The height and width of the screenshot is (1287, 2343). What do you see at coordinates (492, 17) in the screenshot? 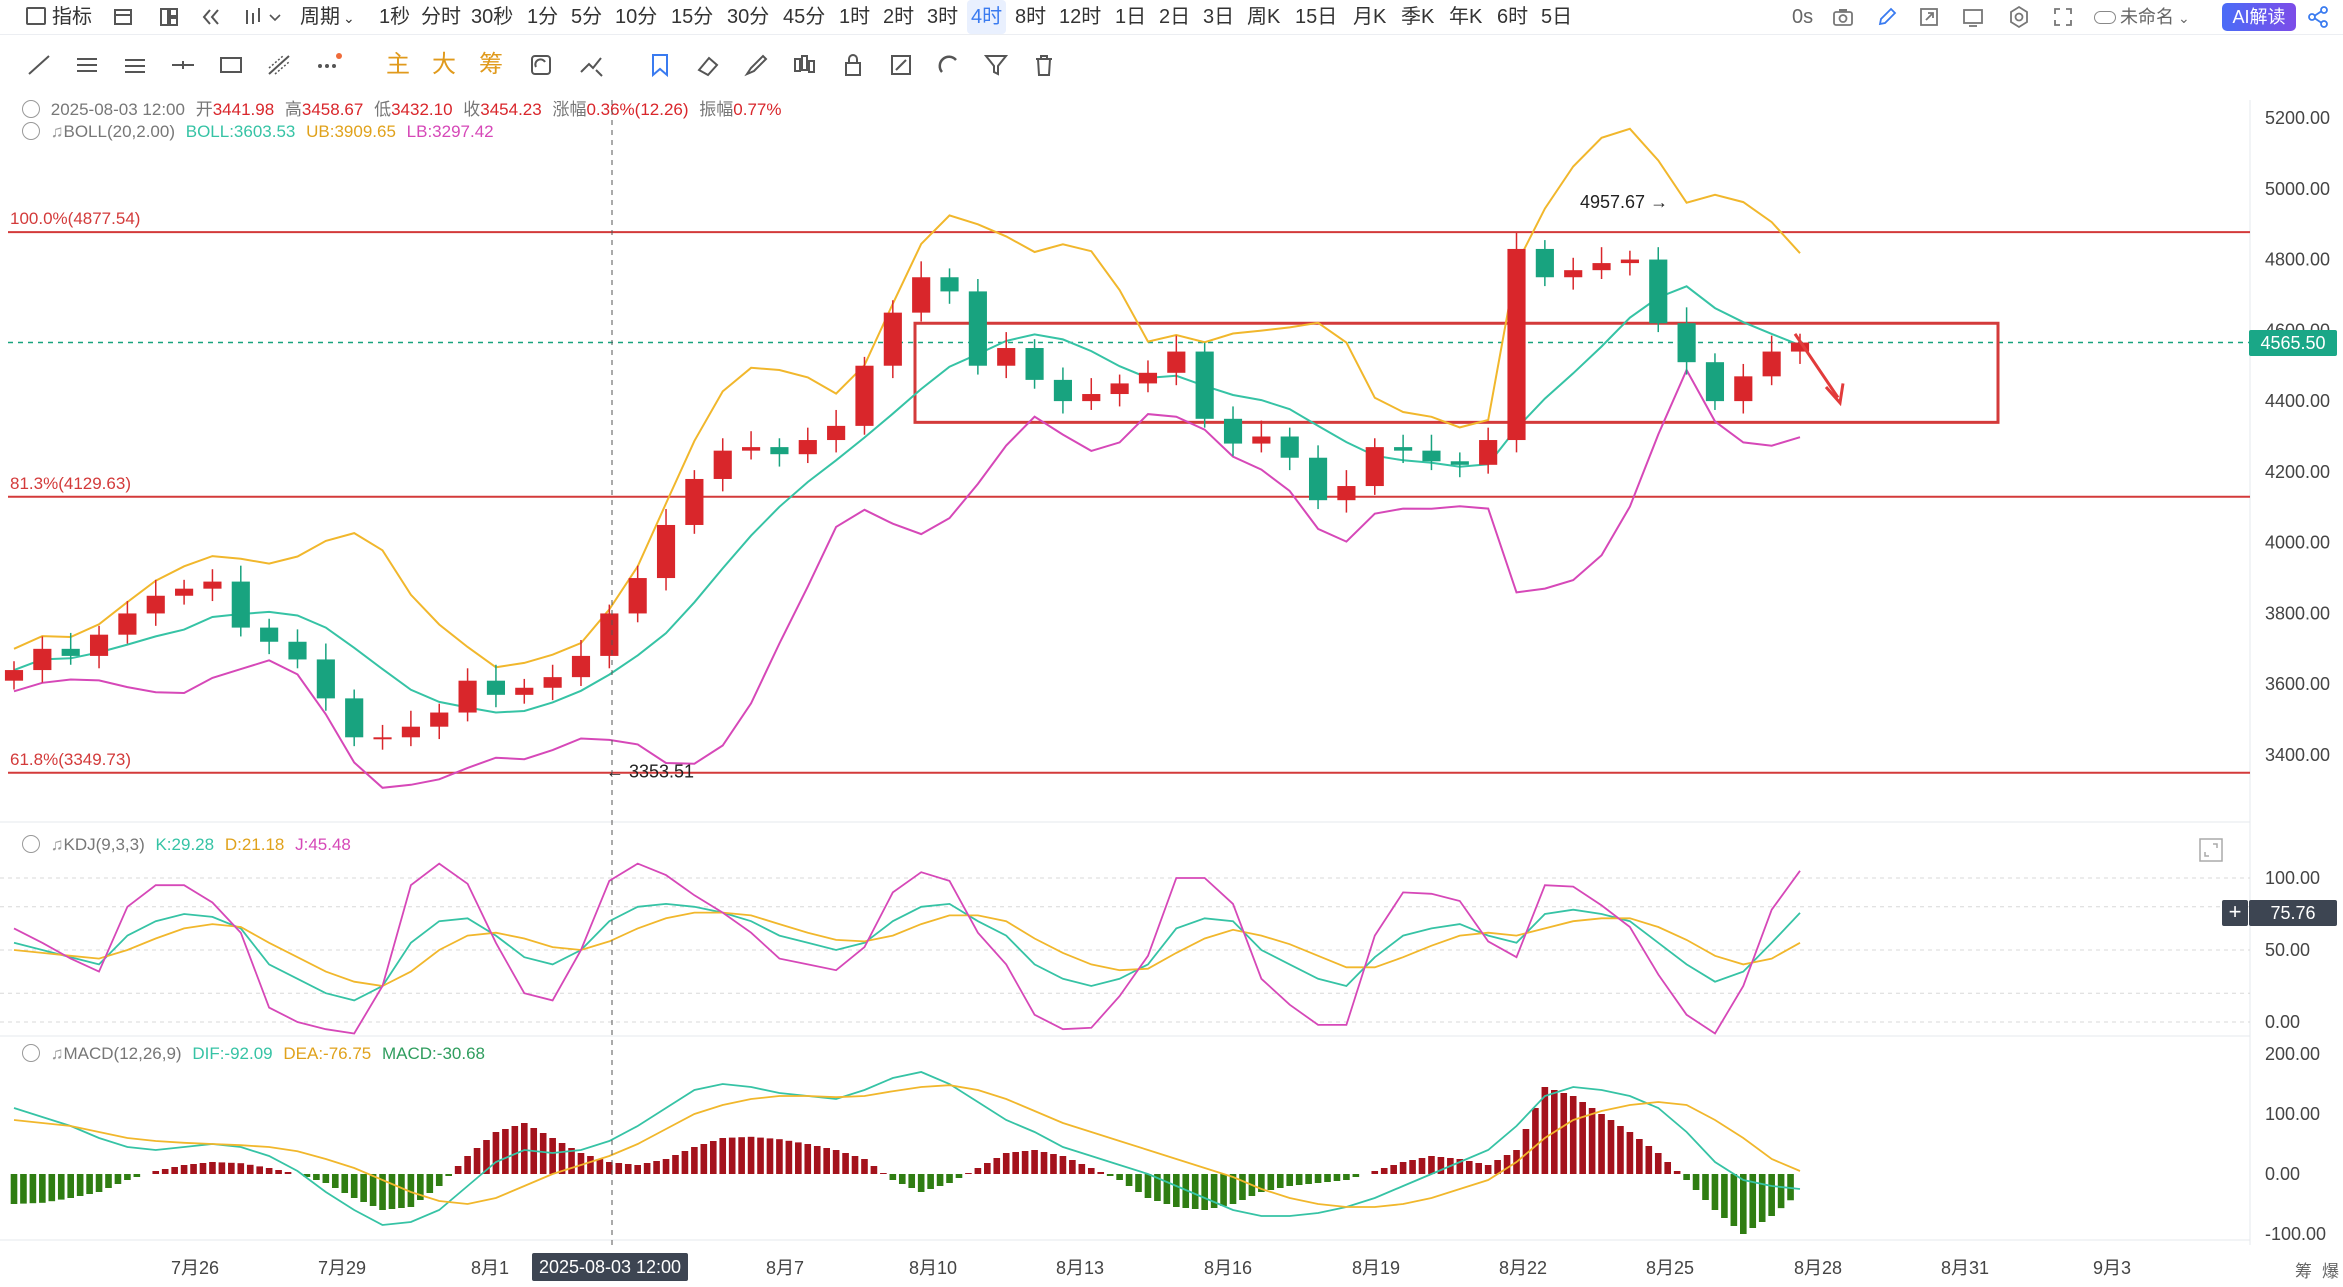
I see `period-tab: 30秒` at bounding box center [492, 17].